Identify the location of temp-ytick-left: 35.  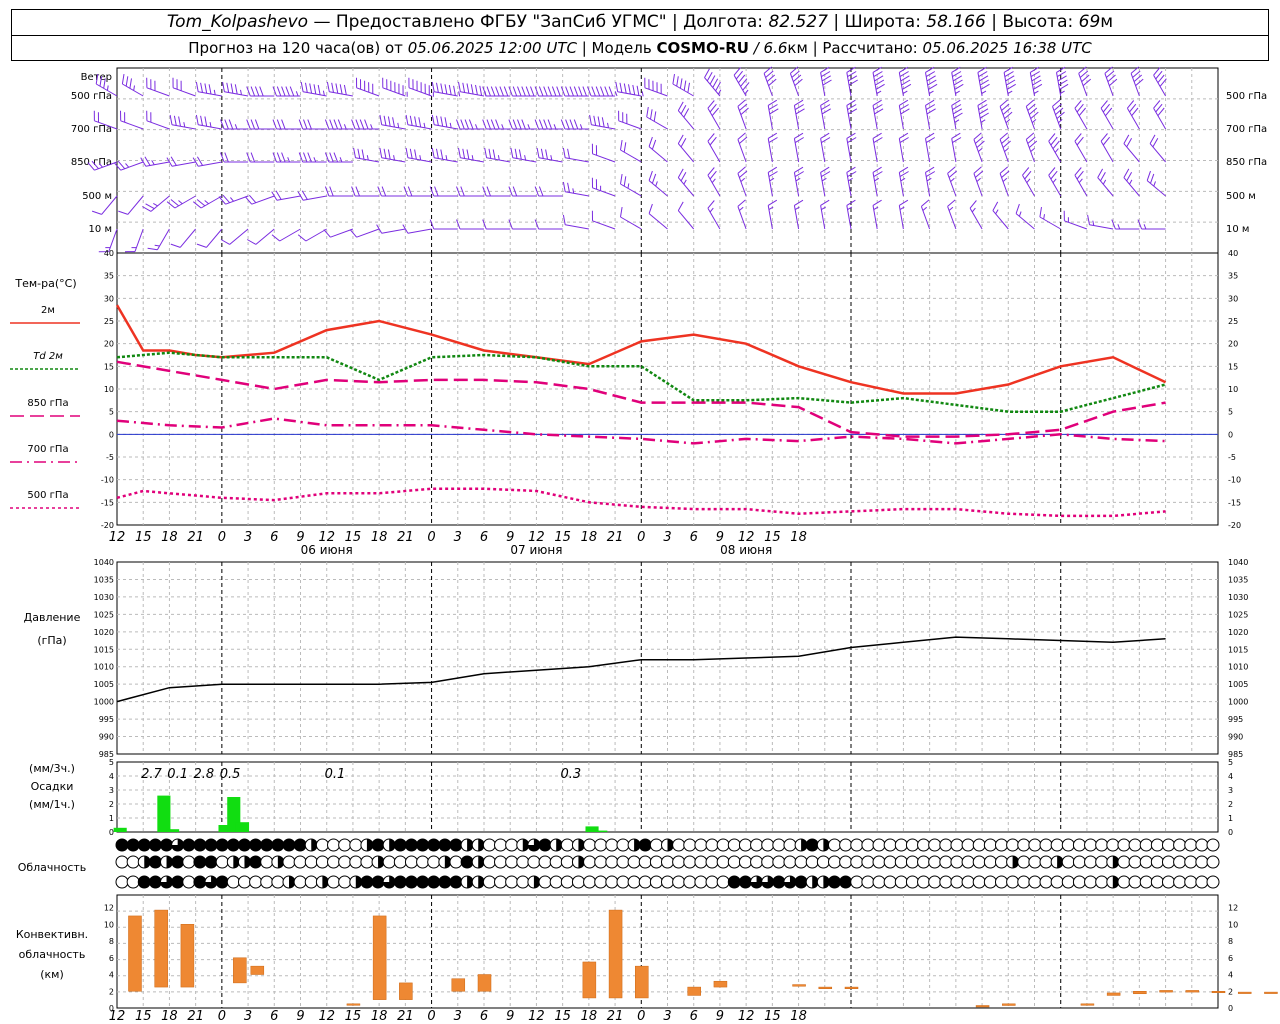
(109, 276).